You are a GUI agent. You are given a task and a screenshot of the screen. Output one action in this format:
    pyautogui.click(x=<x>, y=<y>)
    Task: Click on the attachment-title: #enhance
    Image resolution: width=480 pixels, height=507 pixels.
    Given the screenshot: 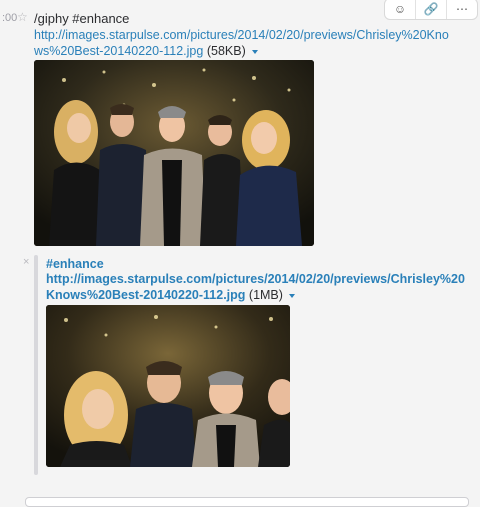 What is the action you would take?
    pyautogui.click(x=75, y=264)
    